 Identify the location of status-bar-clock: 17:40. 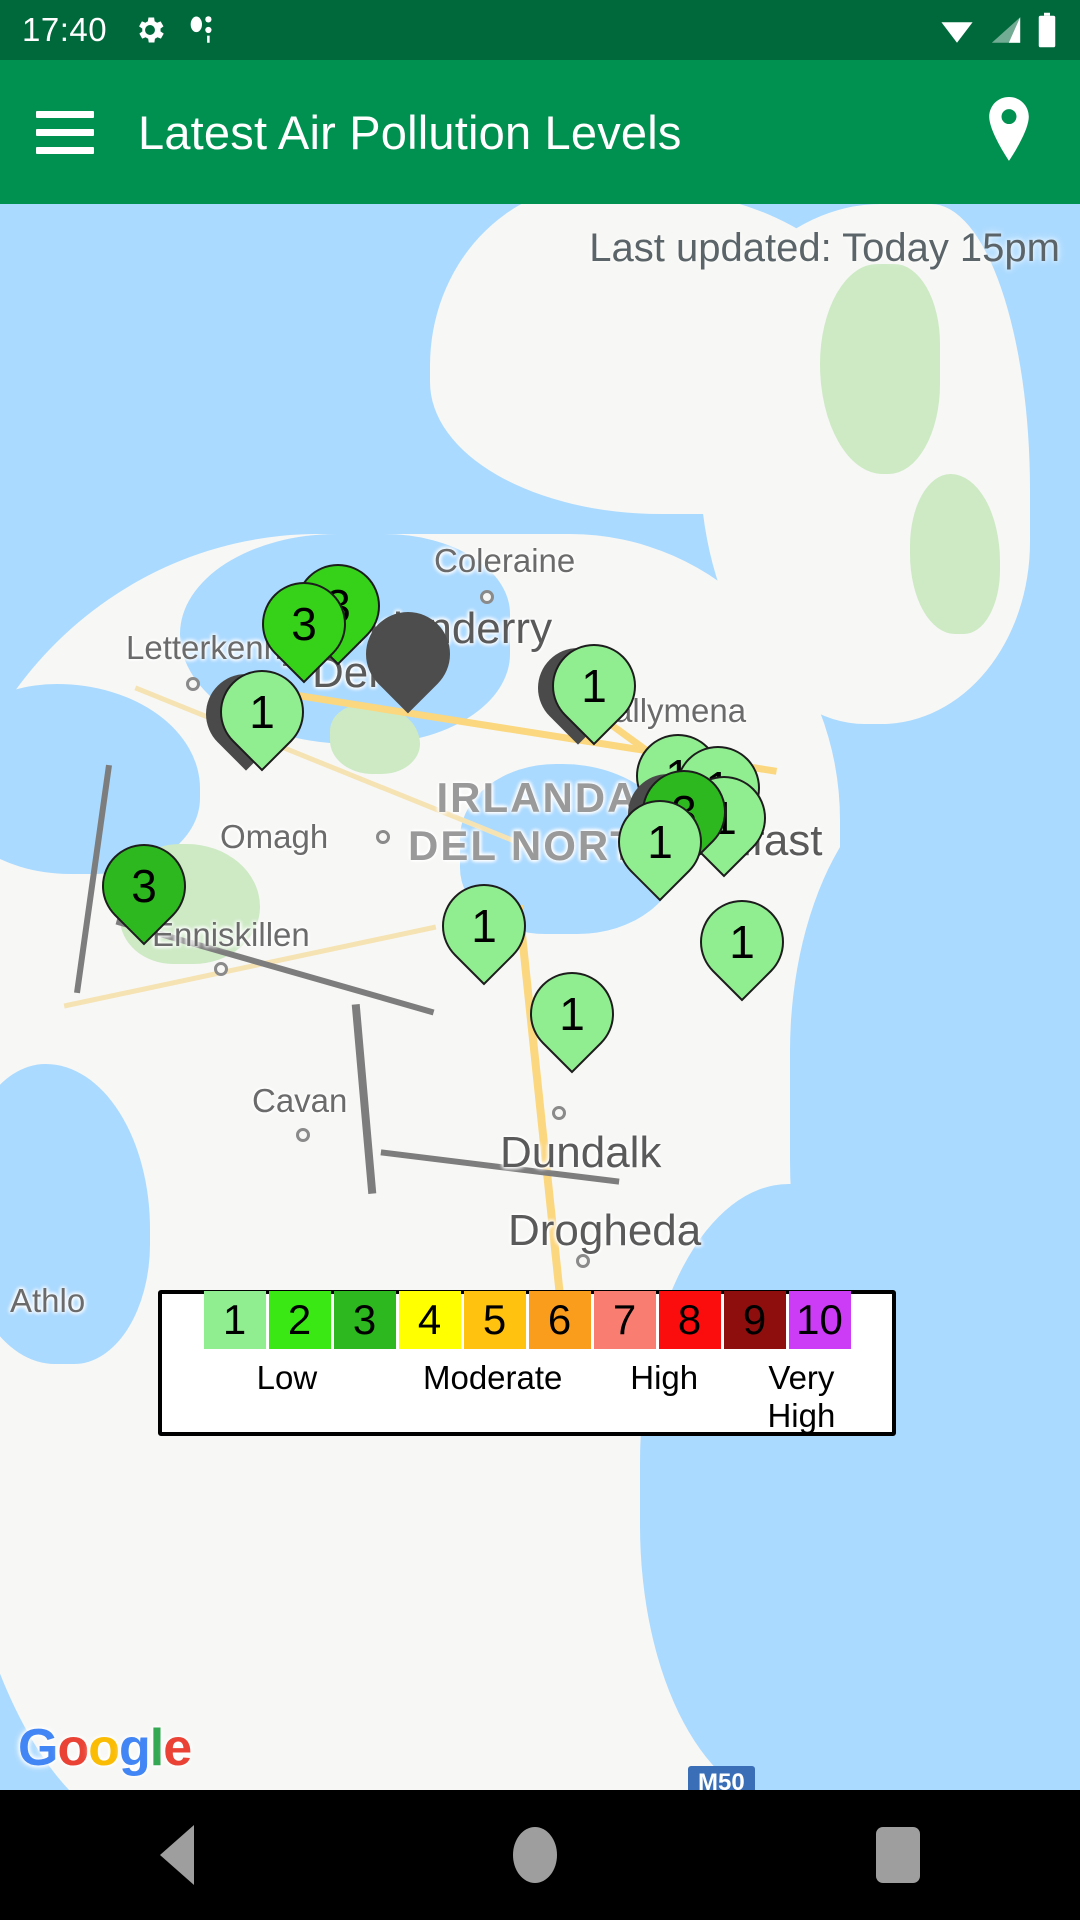
(65, 29).